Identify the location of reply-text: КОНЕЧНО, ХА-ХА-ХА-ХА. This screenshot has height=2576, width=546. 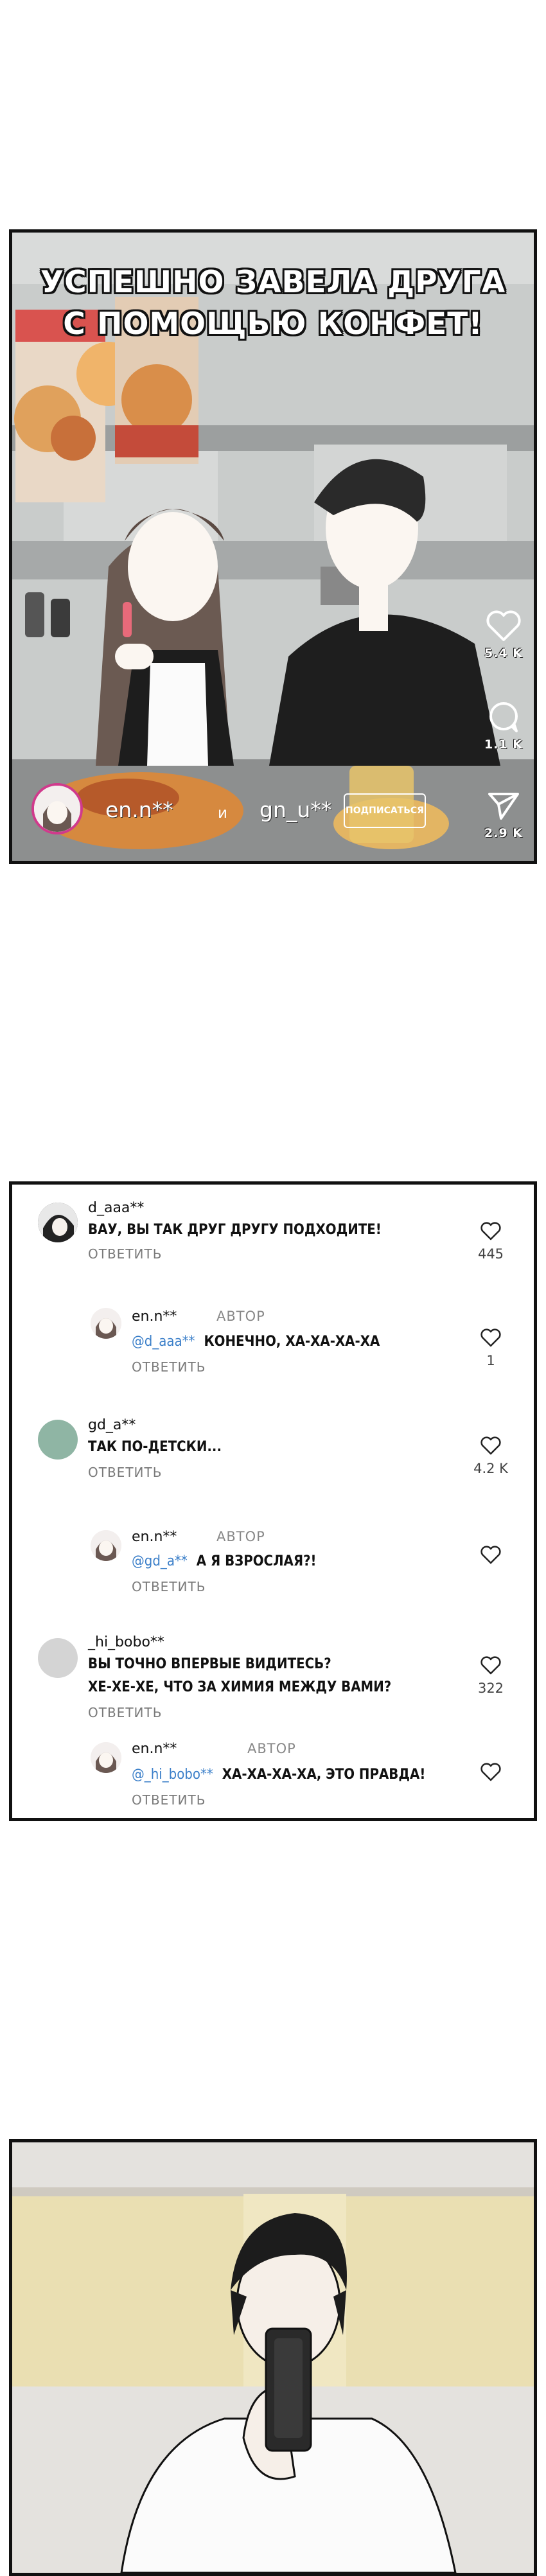
(292, 1342).